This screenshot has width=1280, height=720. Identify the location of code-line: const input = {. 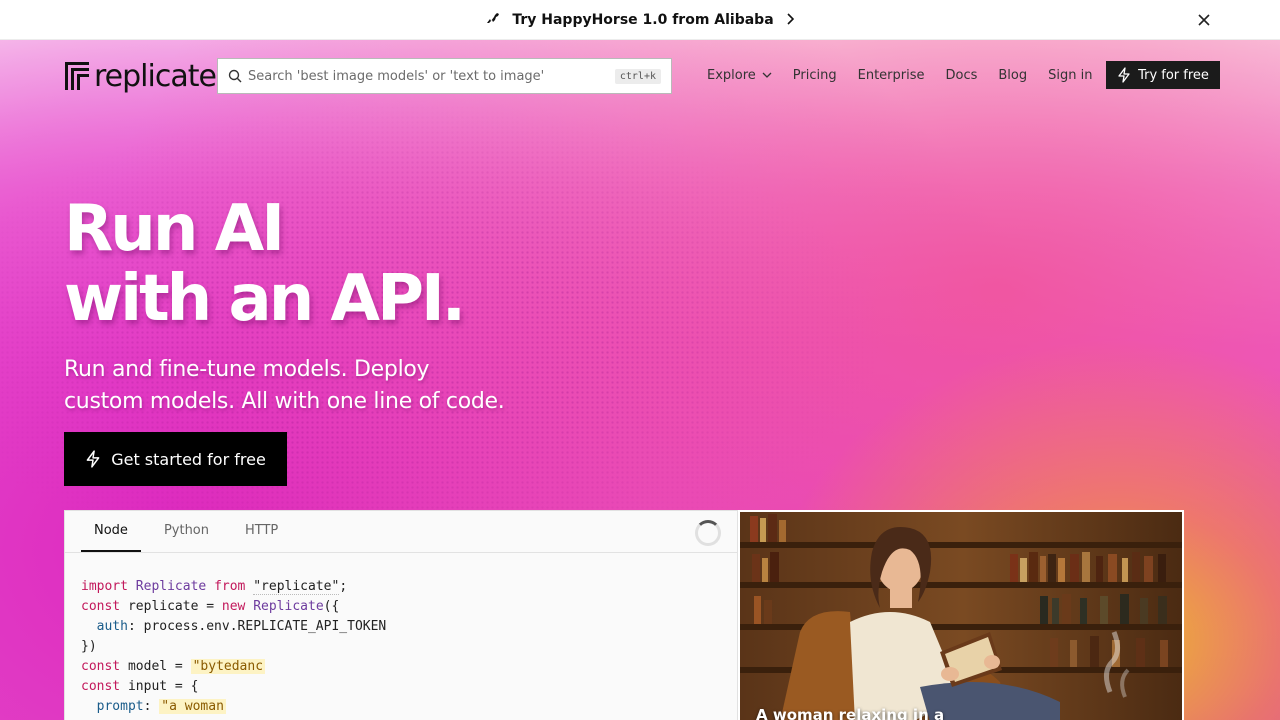
(401, 687).